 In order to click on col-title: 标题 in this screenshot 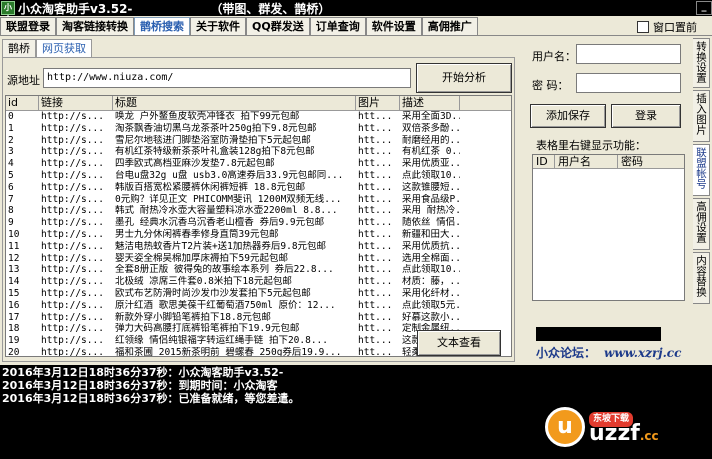, I will do `click(234, 103)`.